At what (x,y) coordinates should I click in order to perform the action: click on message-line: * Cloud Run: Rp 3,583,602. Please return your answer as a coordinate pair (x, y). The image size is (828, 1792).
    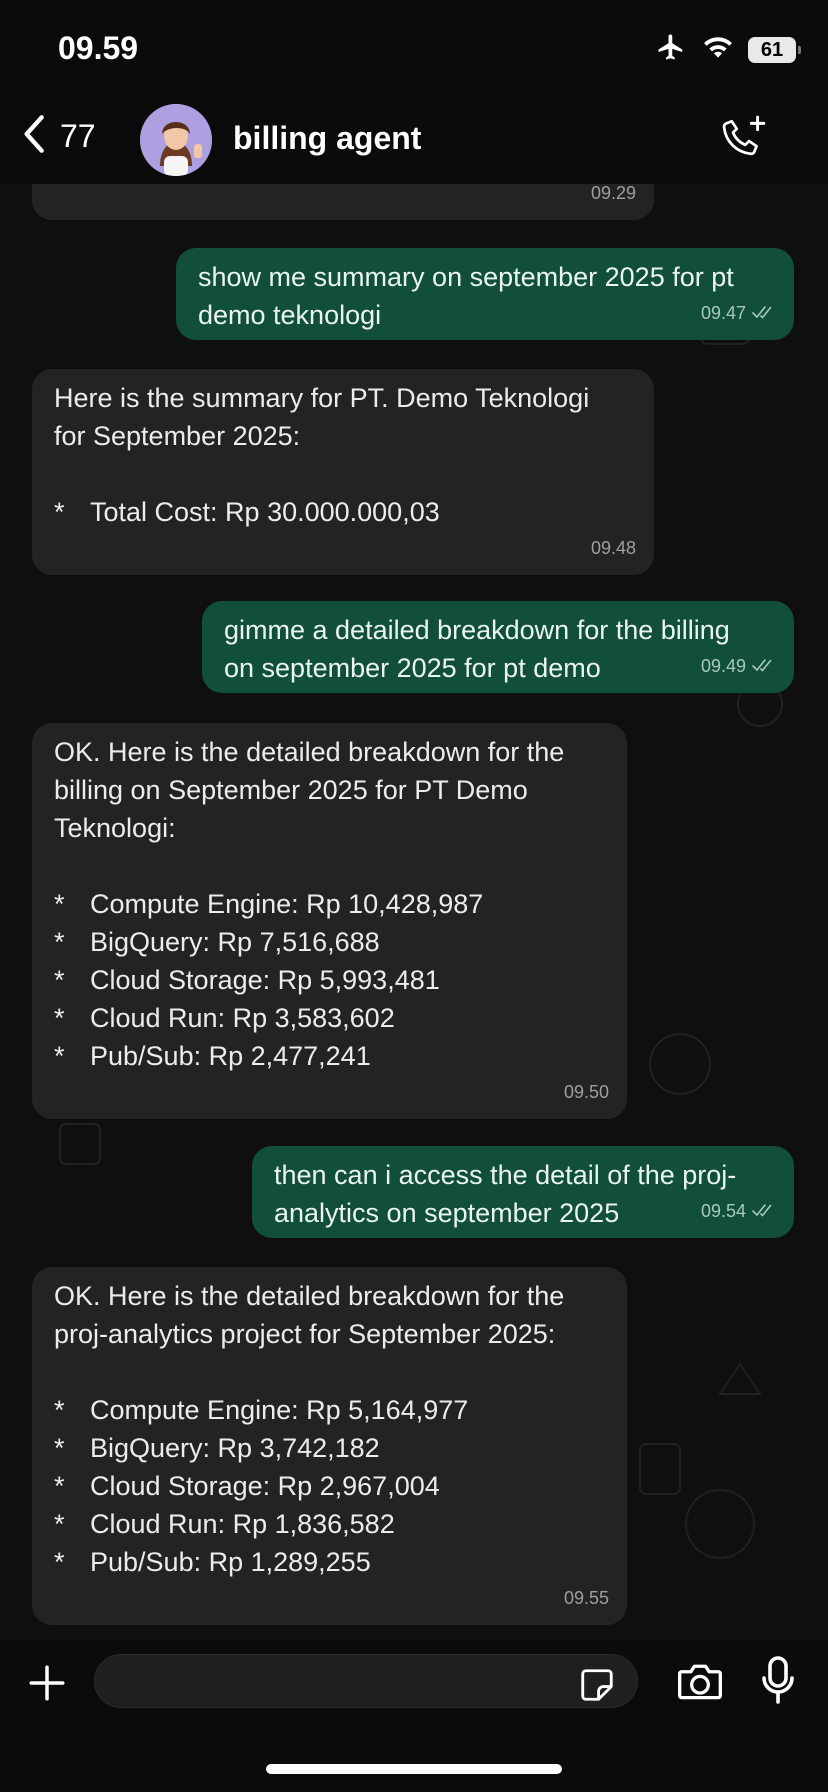
    Looking at the image, I should click on (224, 1018).